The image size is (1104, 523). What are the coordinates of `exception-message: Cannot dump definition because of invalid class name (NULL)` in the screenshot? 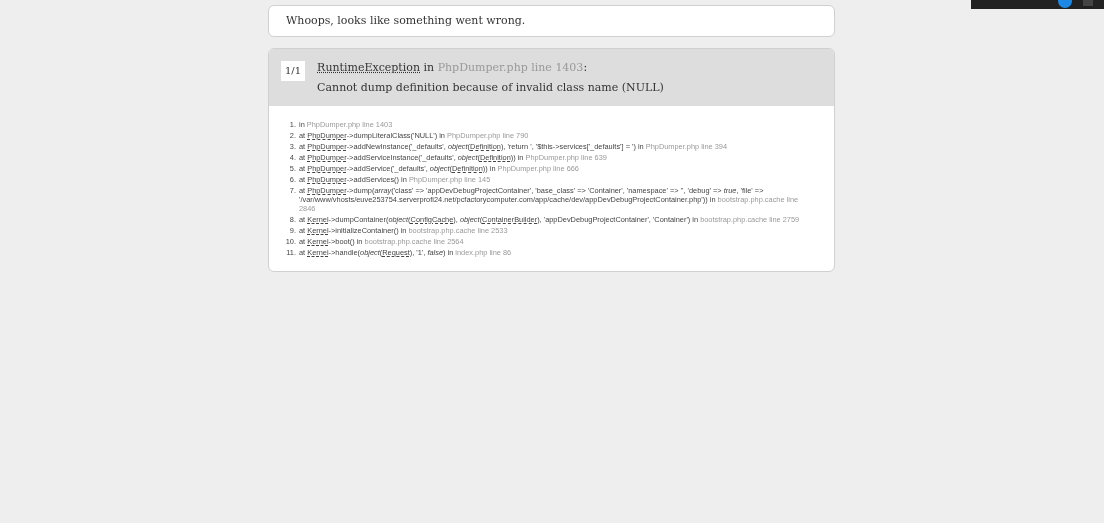 It's located at (490, 88).